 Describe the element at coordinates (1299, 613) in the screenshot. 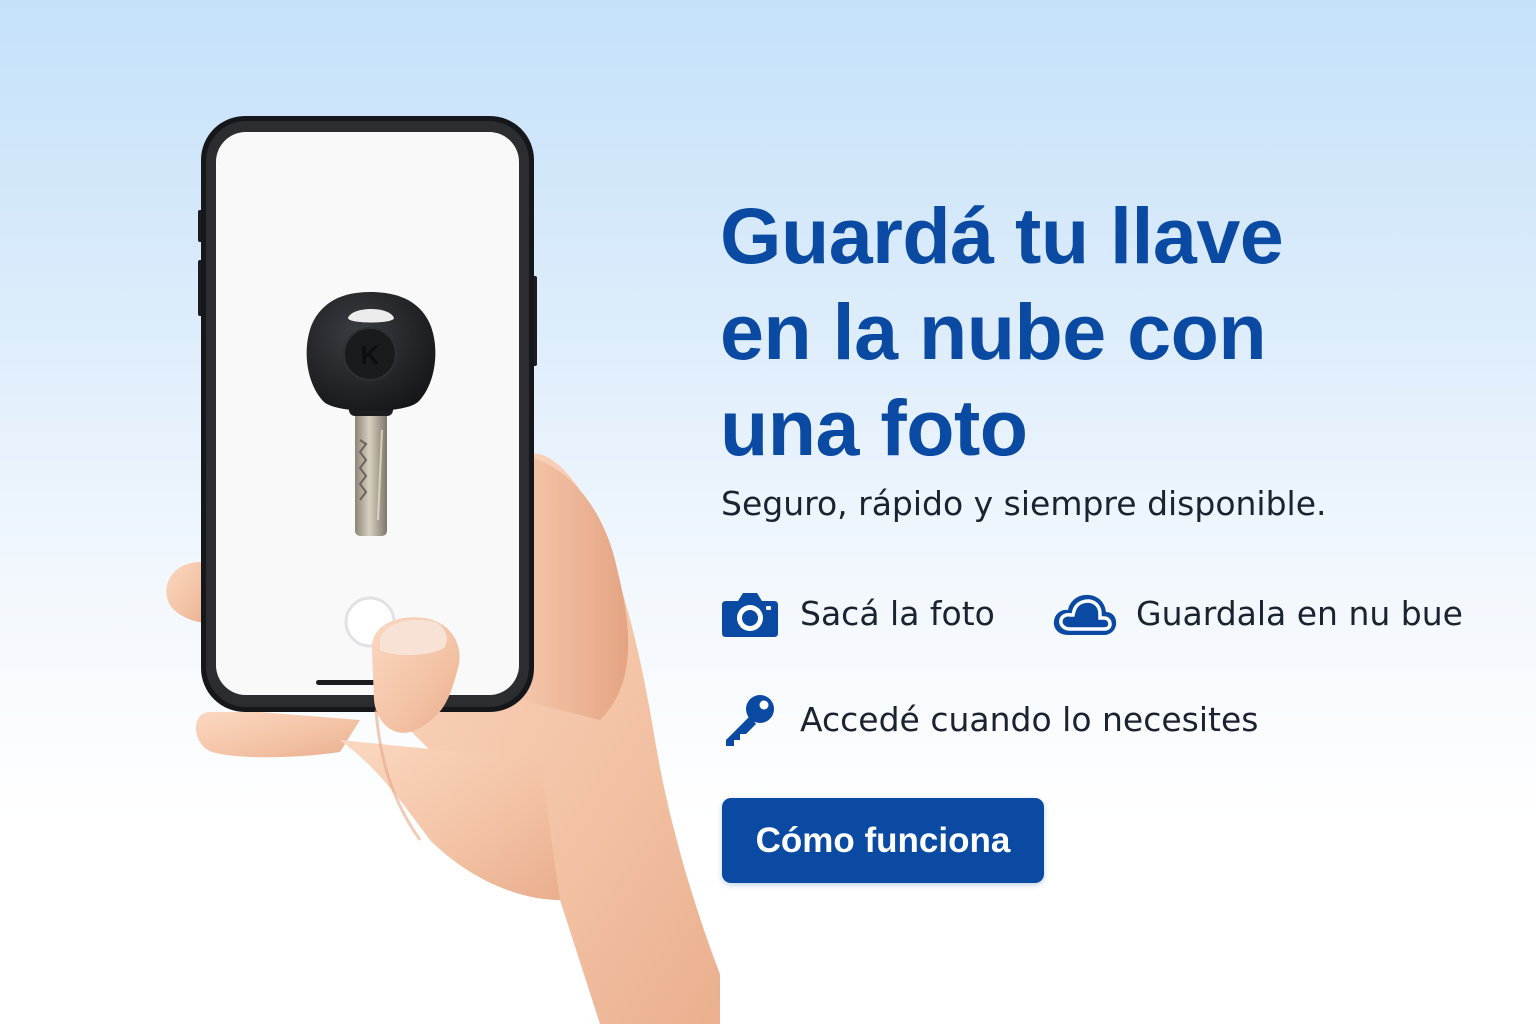

I see `feature-label: Guardala en nu bue` at that location.